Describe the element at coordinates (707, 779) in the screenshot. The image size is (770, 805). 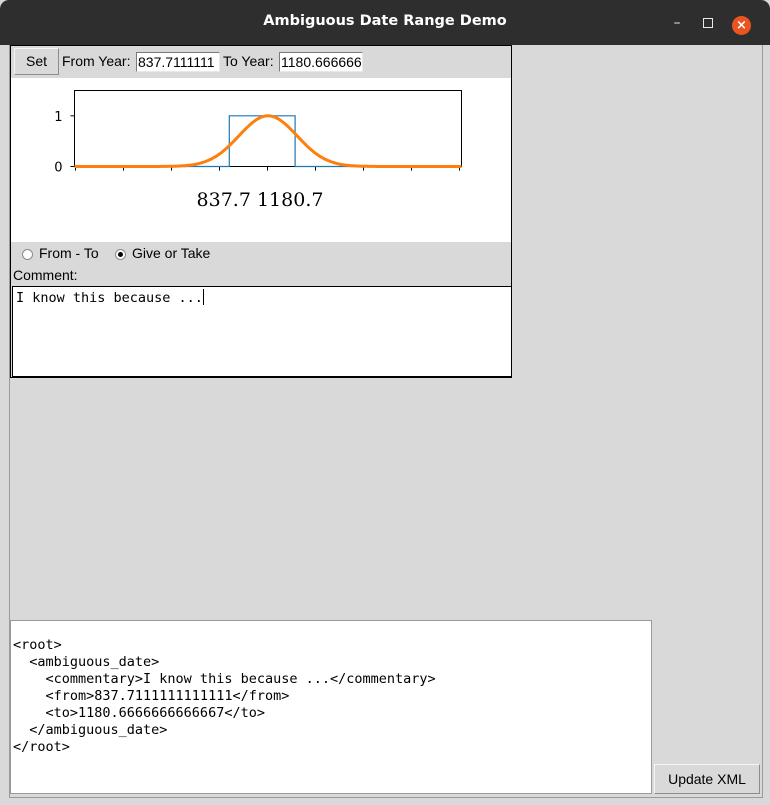
I see `update-xml-button: Update XML` at that location.